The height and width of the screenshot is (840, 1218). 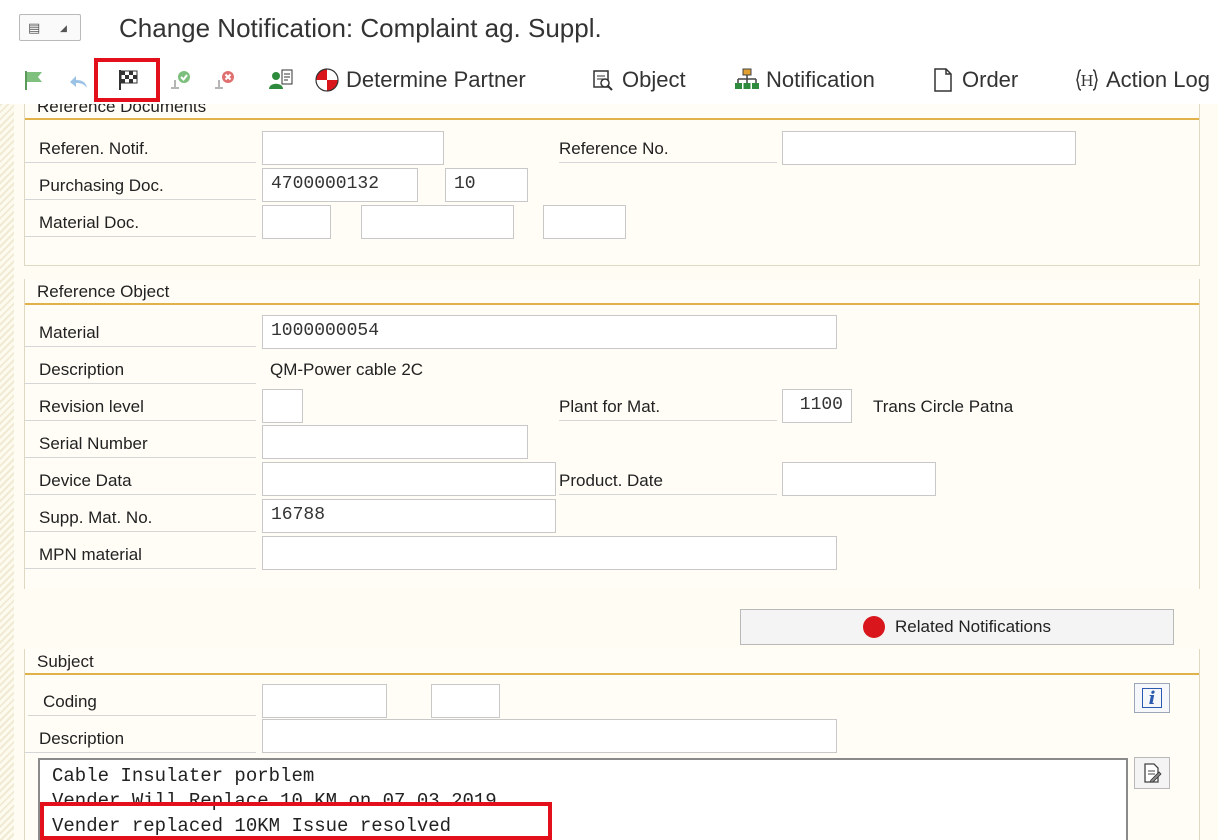 I want to click on purchasing-doc-field: 4700000132, so click(x=340, y=185).